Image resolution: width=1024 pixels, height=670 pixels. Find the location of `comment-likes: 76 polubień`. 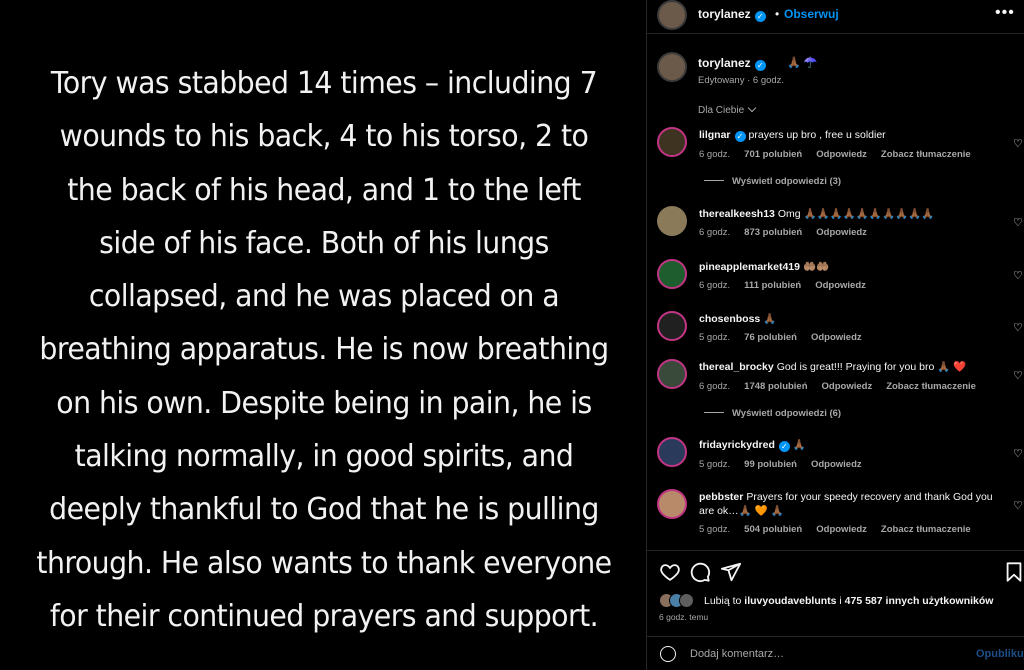

comment-likes: 76 polubień is located at coordinates (770, 337).